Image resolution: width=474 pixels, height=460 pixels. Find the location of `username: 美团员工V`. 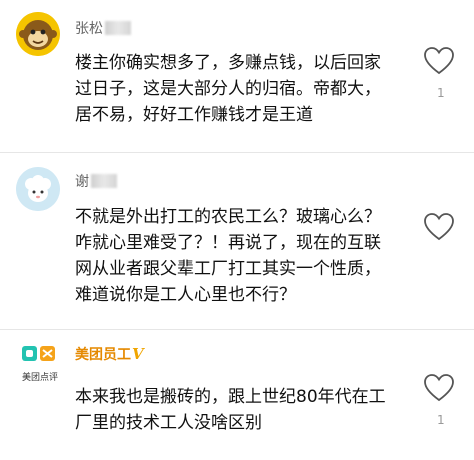

username: 美团员工V is located at coordinates (109, 354).